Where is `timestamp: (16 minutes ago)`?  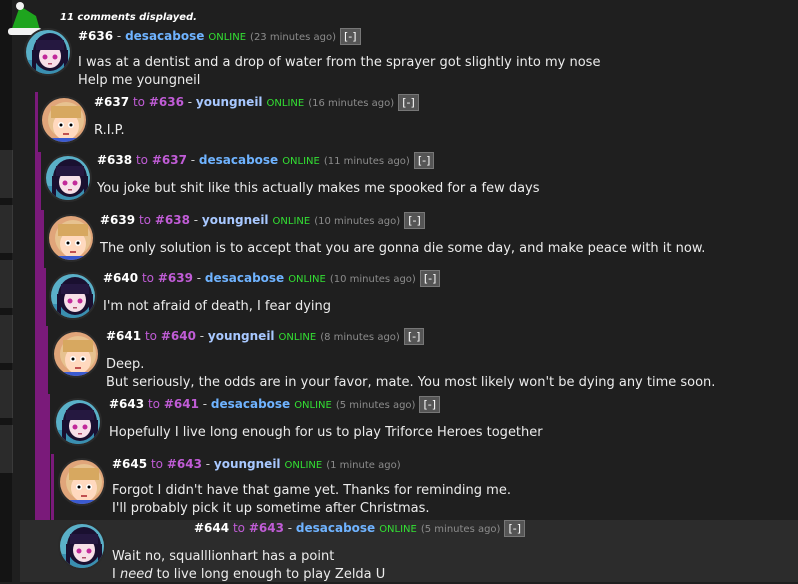
timestamp: (16 minutes ago) is located at coordinates (351, 103).